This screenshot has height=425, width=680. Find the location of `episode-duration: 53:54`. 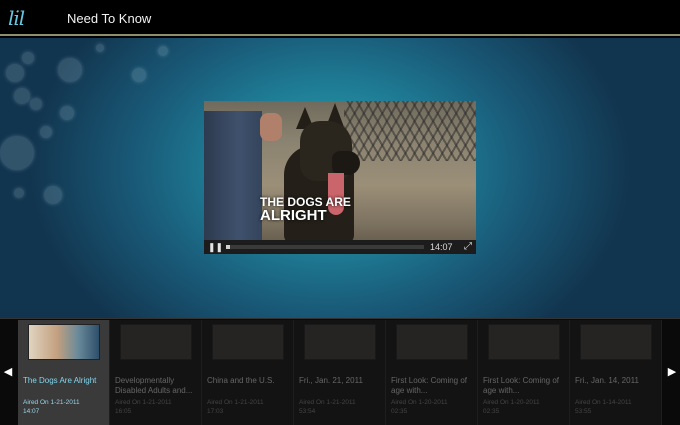

episode-duration: 53:54 is located at coordinates (307, 411).